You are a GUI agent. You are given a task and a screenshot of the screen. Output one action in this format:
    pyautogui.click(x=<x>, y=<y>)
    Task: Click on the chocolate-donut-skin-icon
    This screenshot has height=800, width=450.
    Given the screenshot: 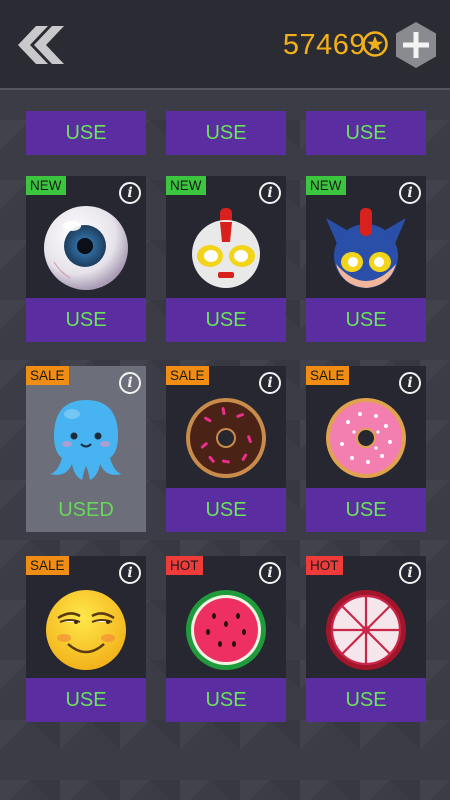 What is the action you would take?
    pyautogui.click(x=226, y=438)
    